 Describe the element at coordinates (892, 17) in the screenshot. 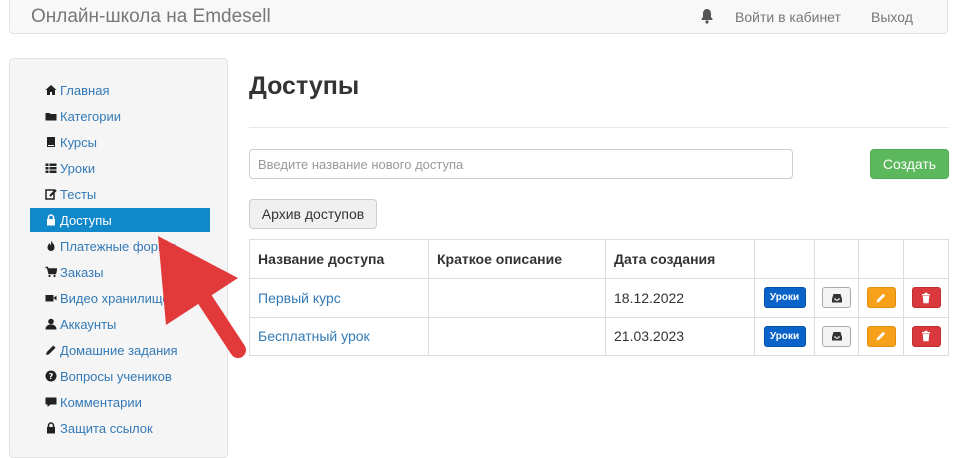

I see `logout-link: Выход` at that location.